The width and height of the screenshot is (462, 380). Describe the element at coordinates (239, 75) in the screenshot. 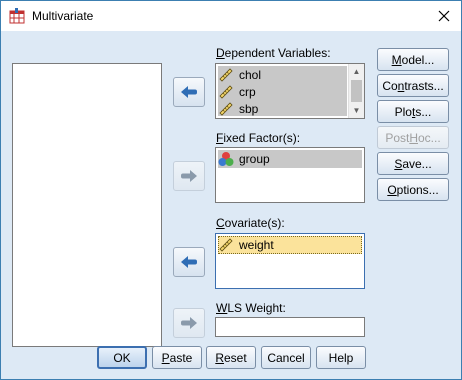

I see `list-item: chol` at that location.